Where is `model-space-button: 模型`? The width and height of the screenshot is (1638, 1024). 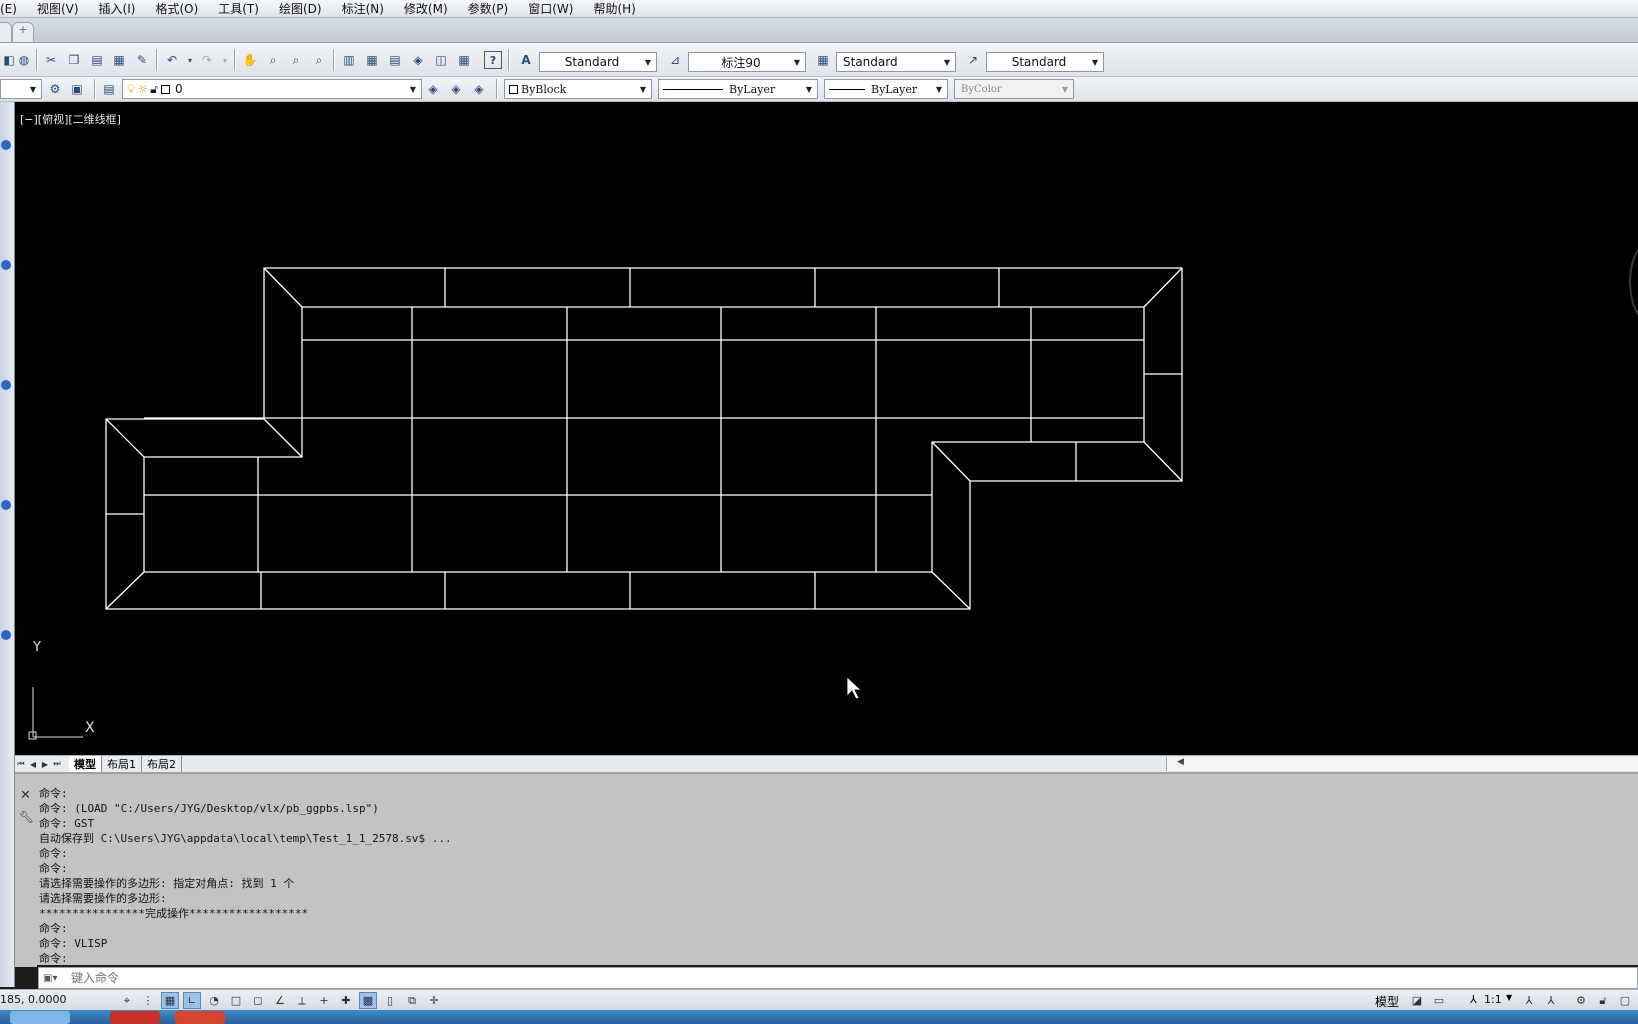
model-space-button: 模型 is located at coordinates (1387, 1001).